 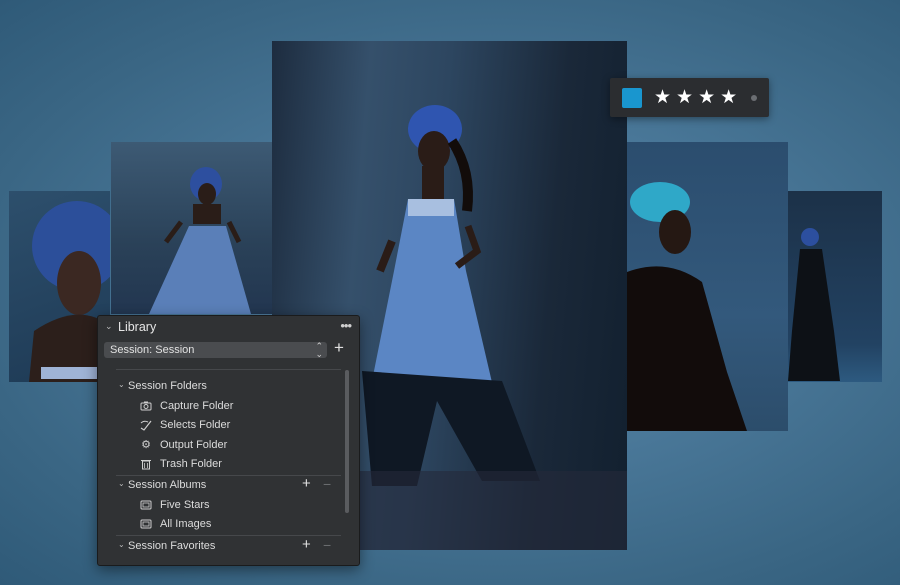 I want to click on add-album-button: +, so click(x=306, y=483).